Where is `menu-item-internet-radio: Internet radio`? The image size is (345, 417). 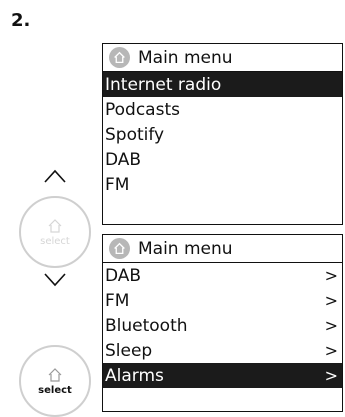 menu-item-internet-radio: Internet radio is located at coordinates (222, 84).